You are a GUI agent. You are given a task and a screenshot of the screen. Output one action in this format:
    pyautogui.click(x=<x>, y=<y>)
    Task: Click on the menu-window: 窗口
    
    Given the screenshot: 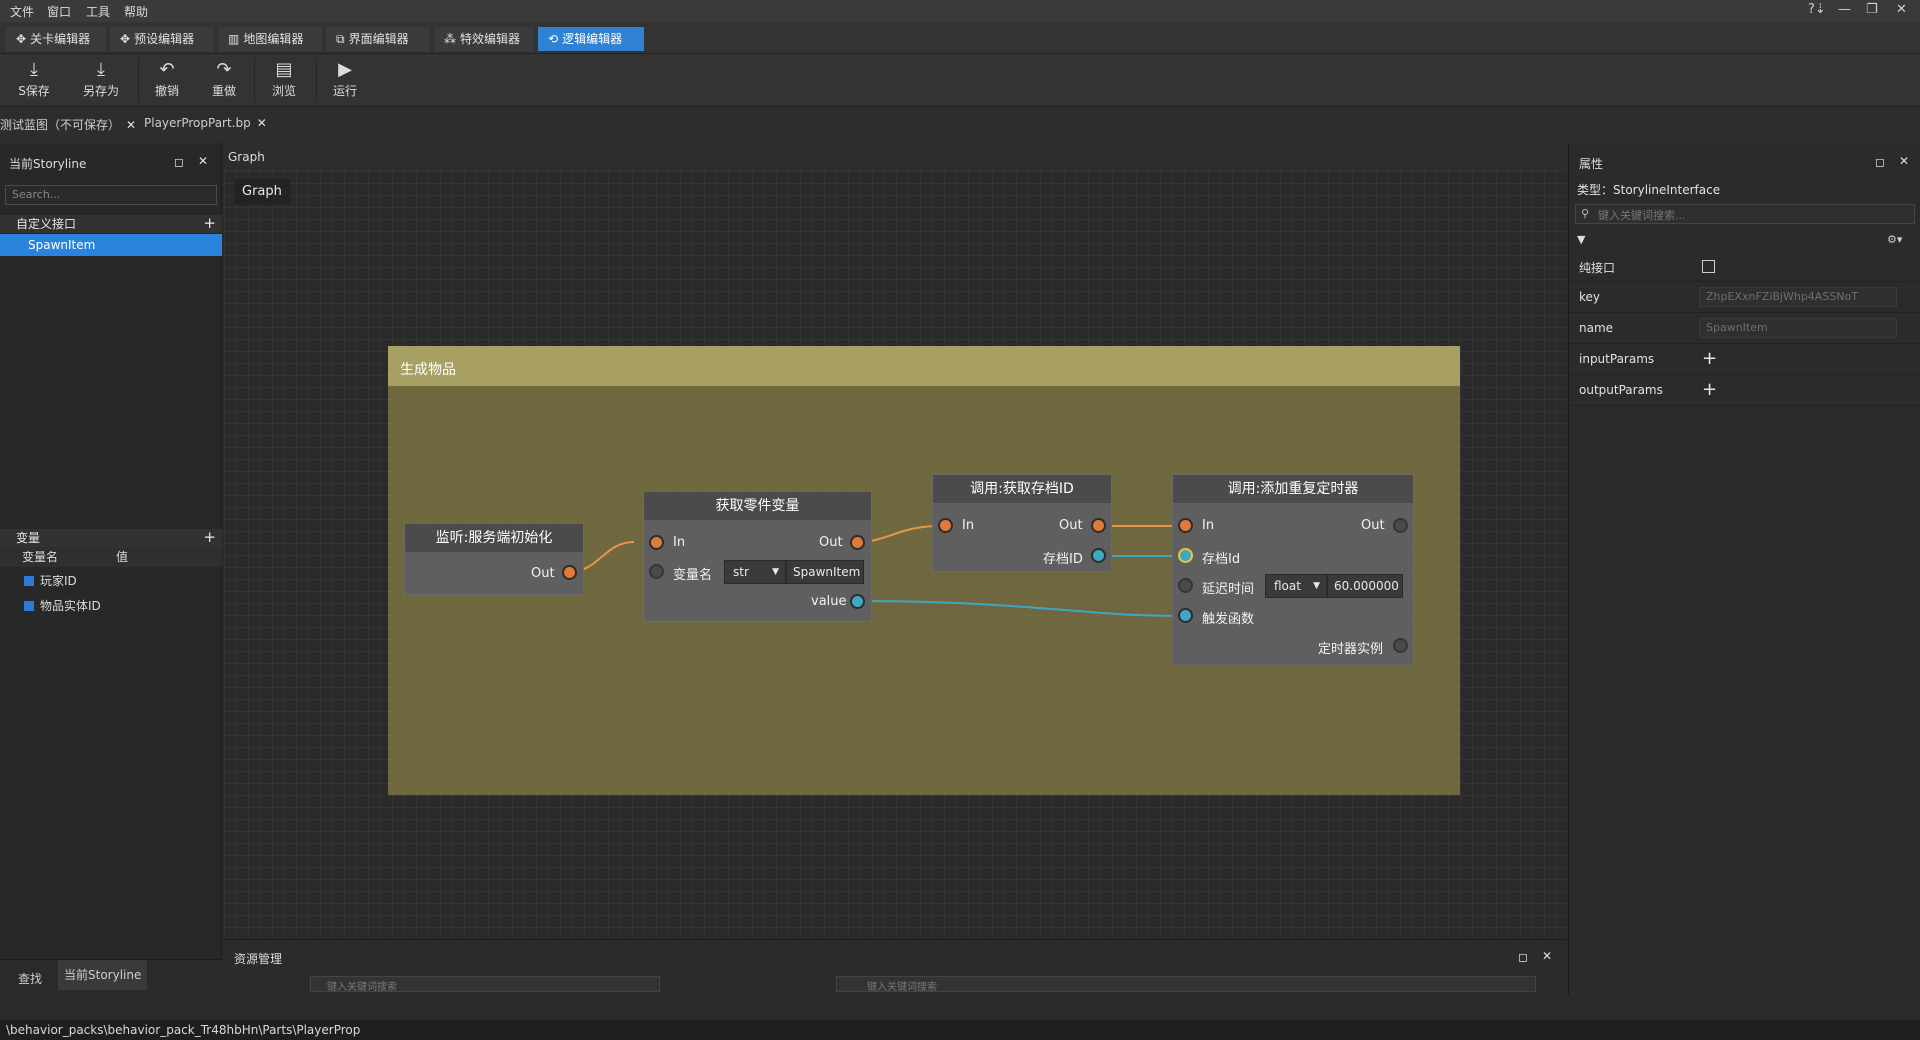 What is the action you would take?
    pyautogui.click(x=59, y=11)
    